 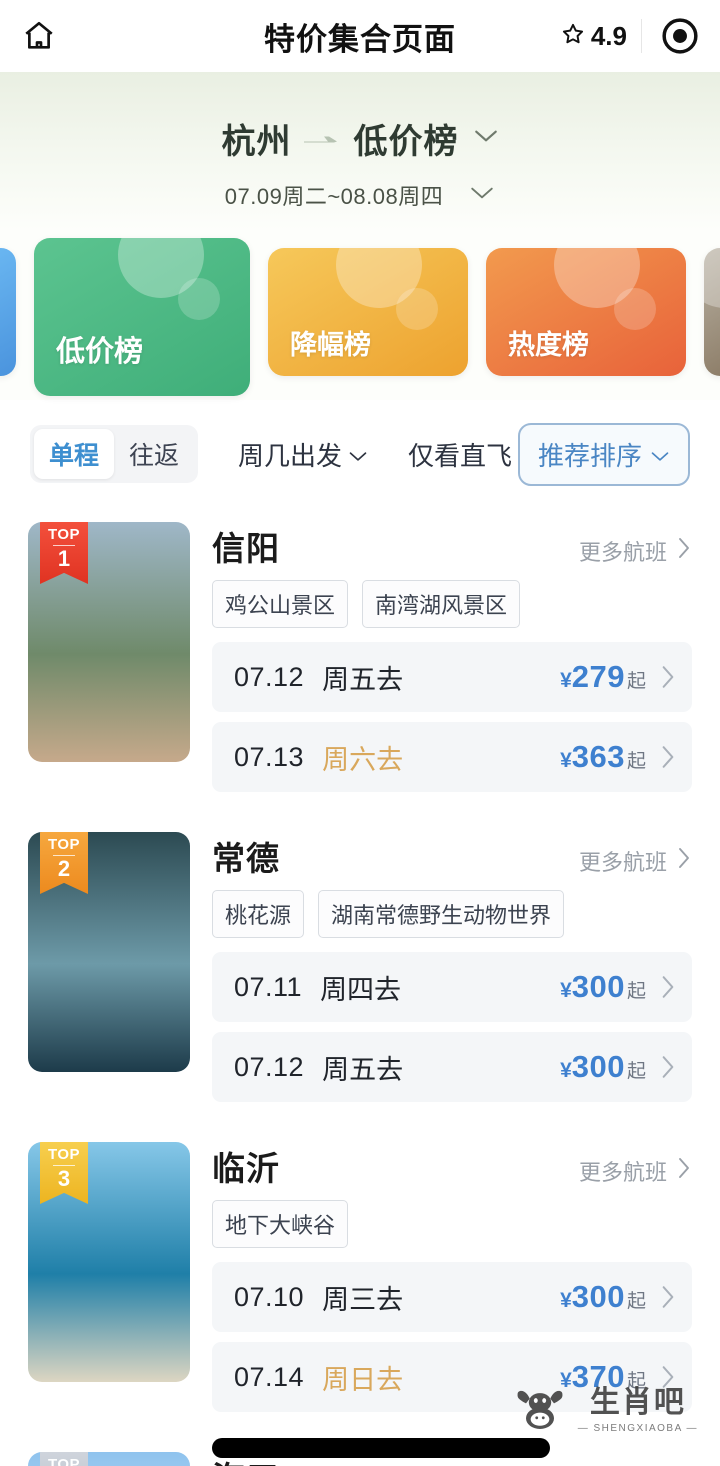 I want to click on rank-tab-edge-left, so click(x=8, y=312).